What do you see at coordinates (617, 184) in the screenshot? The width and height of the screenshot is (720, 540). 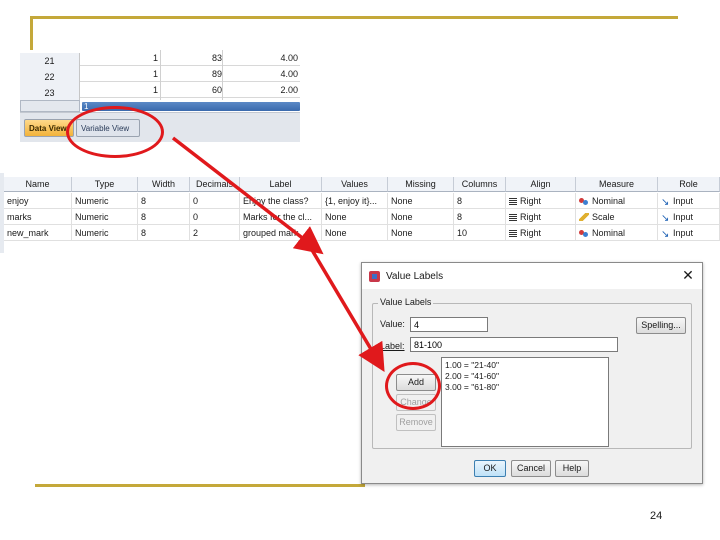 I see `column-header-measure: Measure` at bounding box center [617, 184].